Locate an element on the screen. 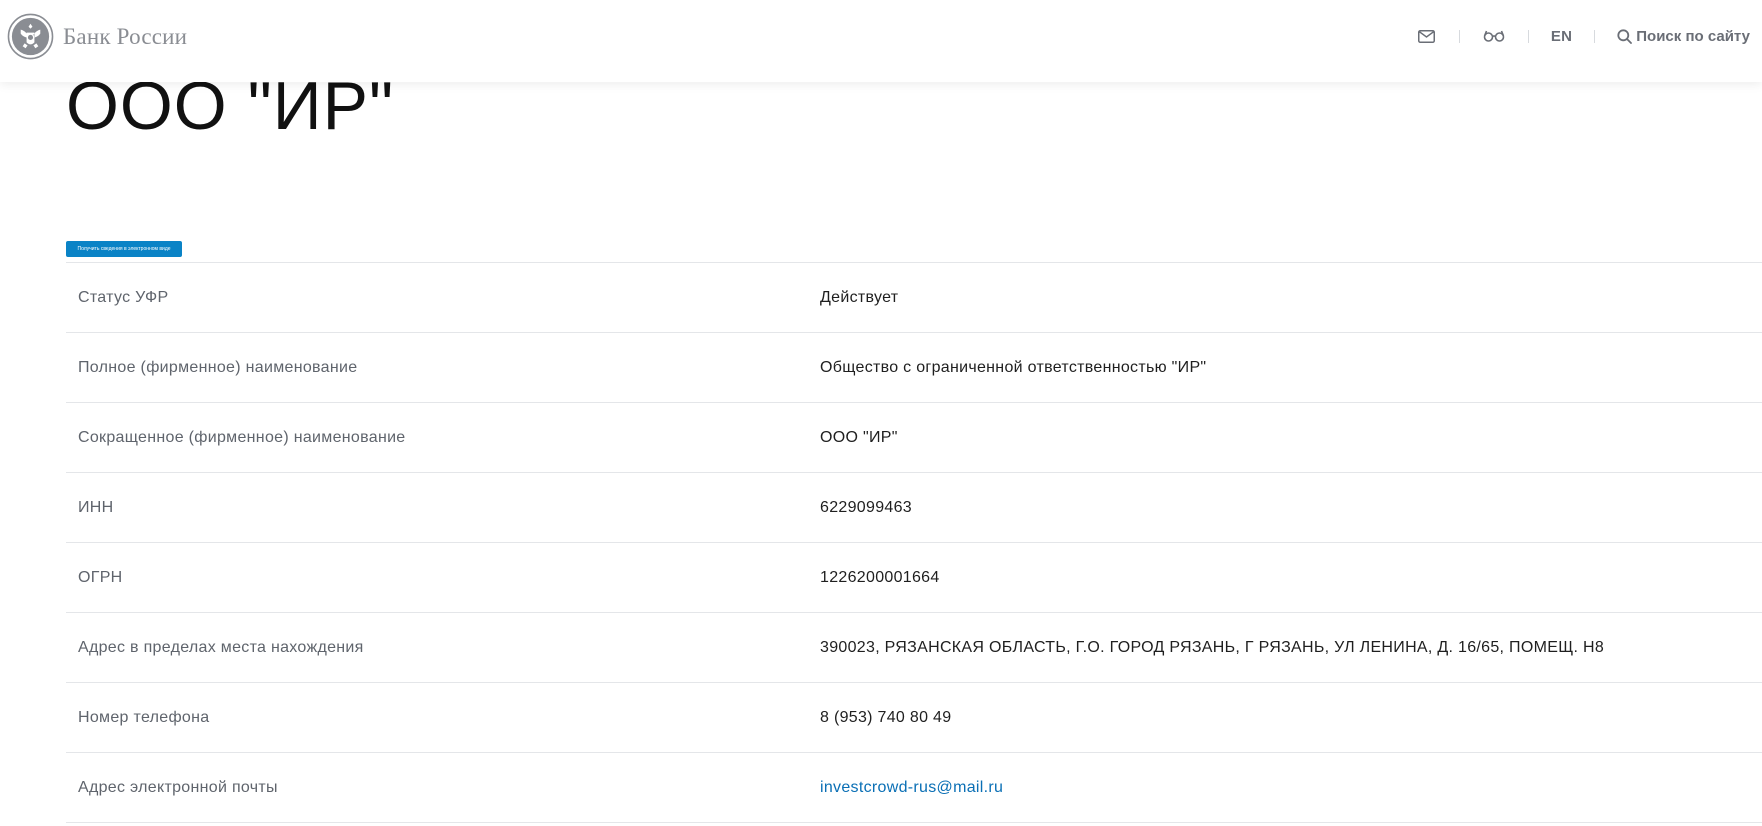 This screenshot has height=826, width=1762. table-row: ОГРН 1226200001664 is located at coordinates (914, 578).